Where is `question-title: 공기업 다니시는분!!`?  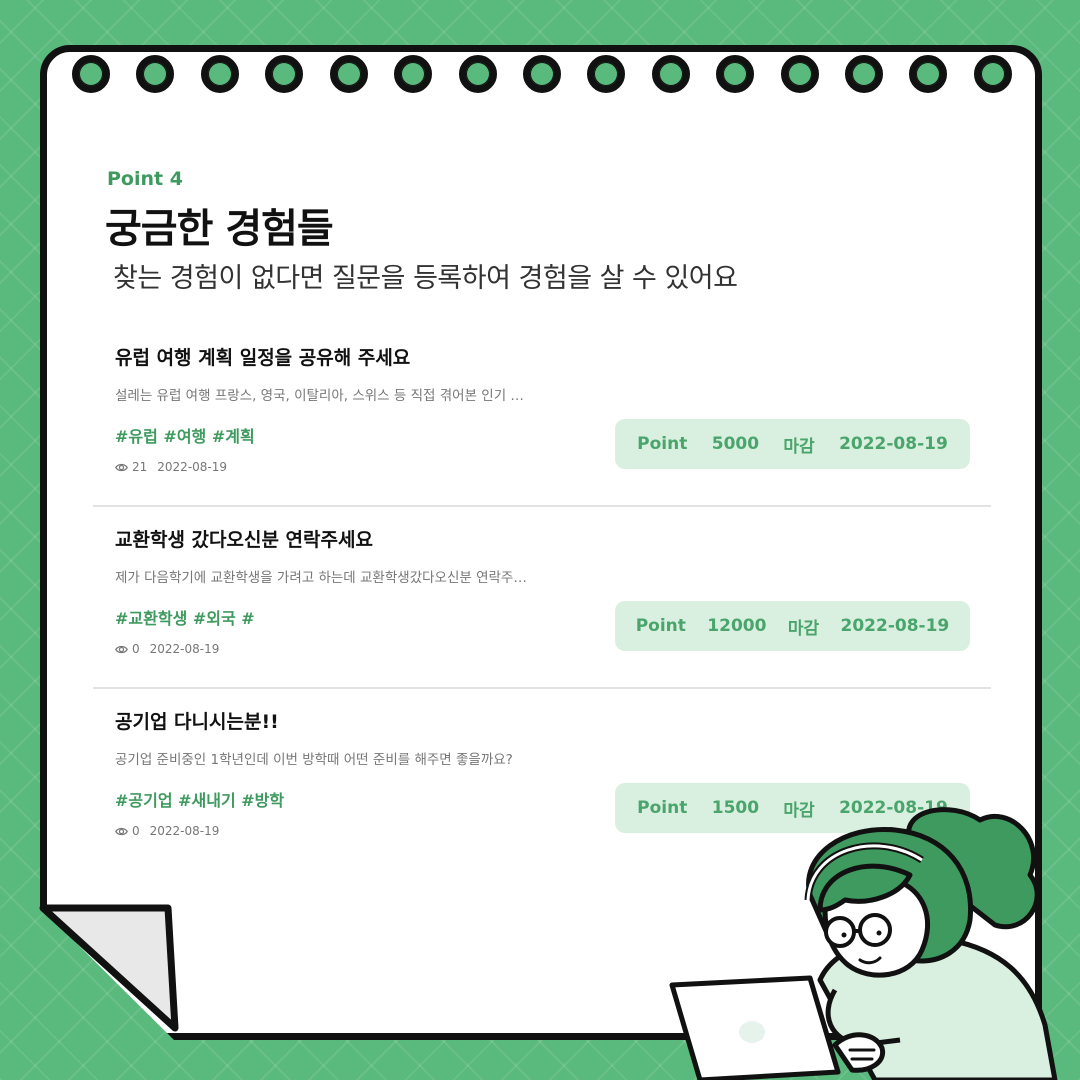
question-title: 공기업 다니시는분!! is located at coordinates (197, 720).